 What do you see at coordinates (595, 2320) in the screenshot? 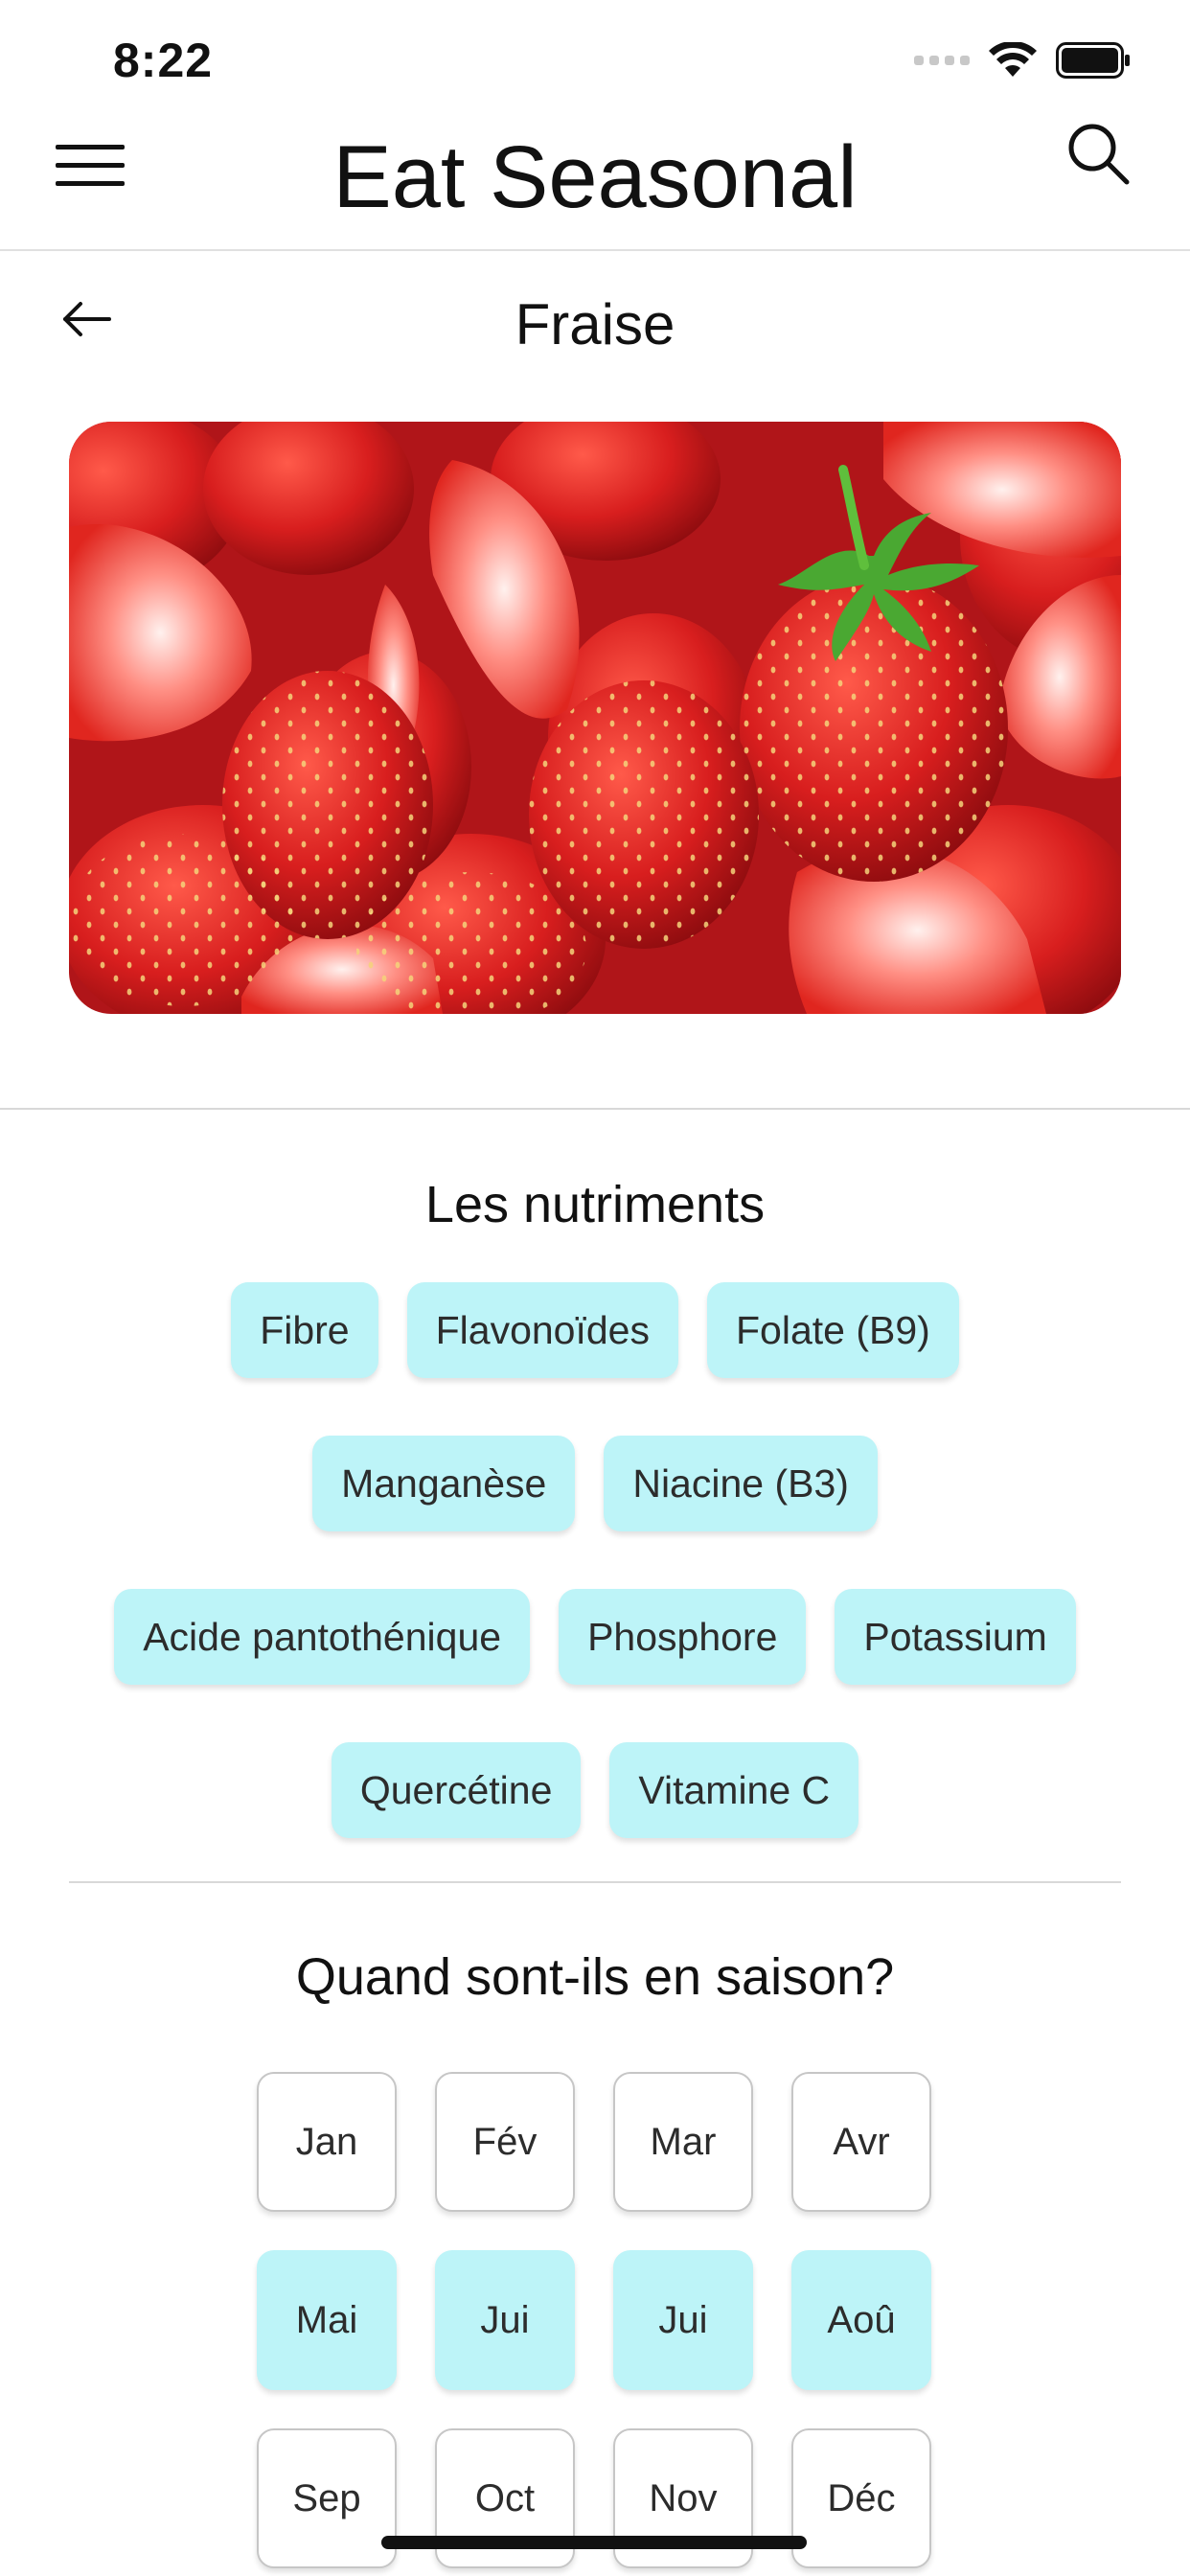
I see `month-grid: Jan Fév Mar Avr Mai Jui Jui Aoû Sep Oct Nov Déc` at bounding box center [595, 2320].